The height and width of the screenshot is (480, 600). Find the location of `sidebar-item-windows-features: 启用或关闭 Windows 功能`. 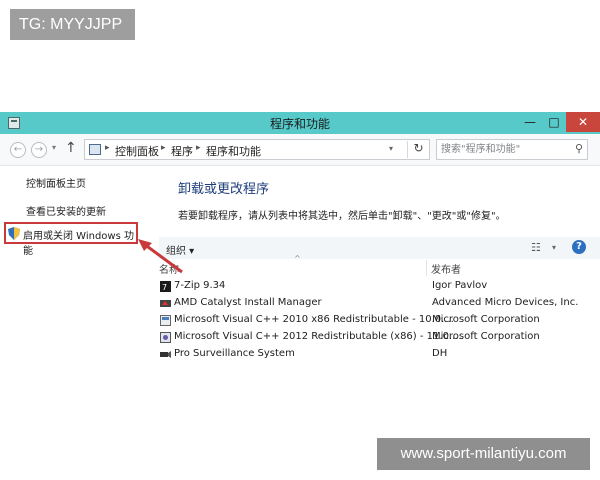

sidebar-item-windows-features: 启用或关闭 Windows 功能 is located at coordinates (71, 239).